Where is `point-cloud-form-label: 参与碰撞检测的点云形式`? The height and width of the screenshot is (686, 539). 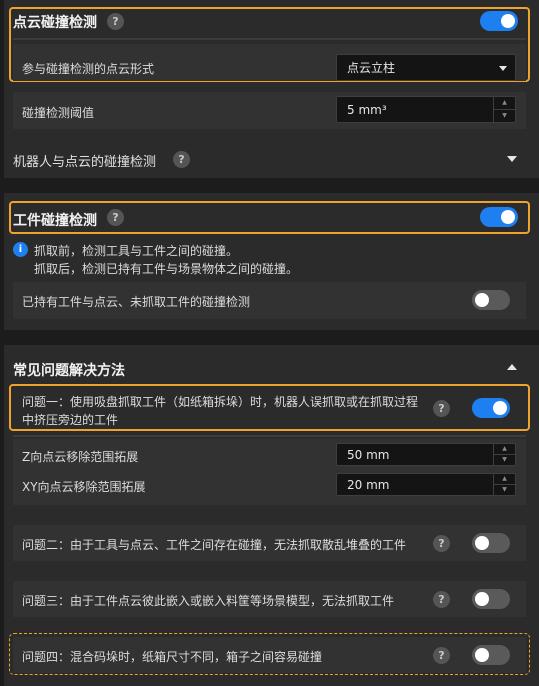
point-cloud-form-label: 参与碰撞检测的点云形式 is located at coordinates (88, 69).